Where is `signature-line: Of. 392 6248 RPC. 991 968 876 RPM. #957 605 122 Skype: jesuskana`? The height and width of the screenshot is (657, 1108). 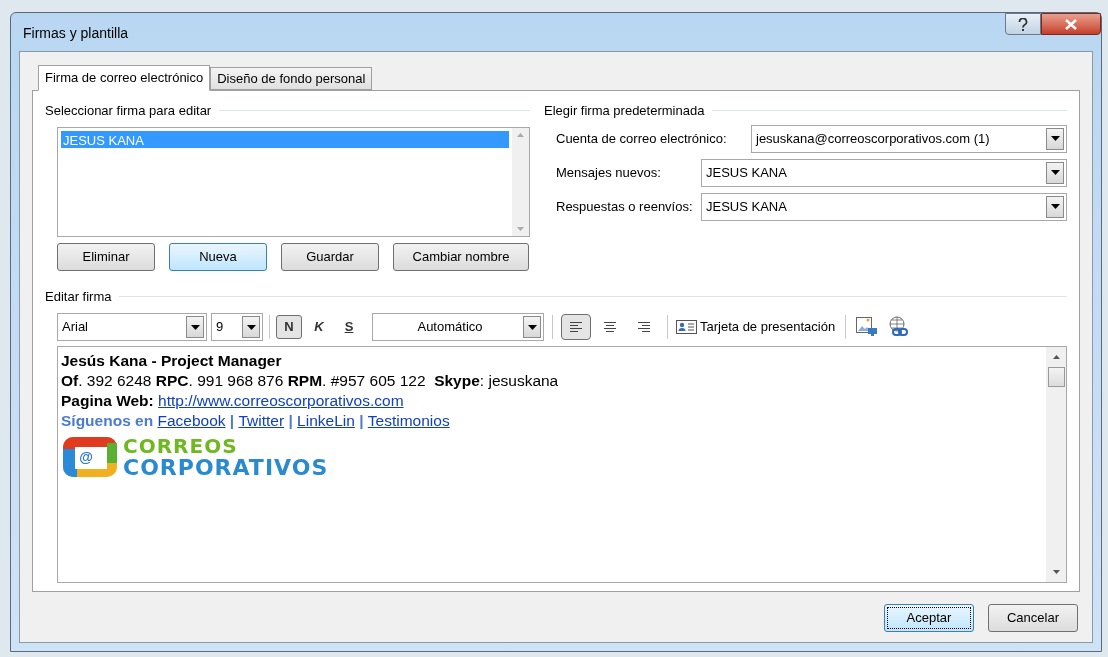
signature-line: Of. 392 6248 RPC. 991 968 876 RPM. #957 605 122 Skype: jesuskana is located at coordinates (310, 381).